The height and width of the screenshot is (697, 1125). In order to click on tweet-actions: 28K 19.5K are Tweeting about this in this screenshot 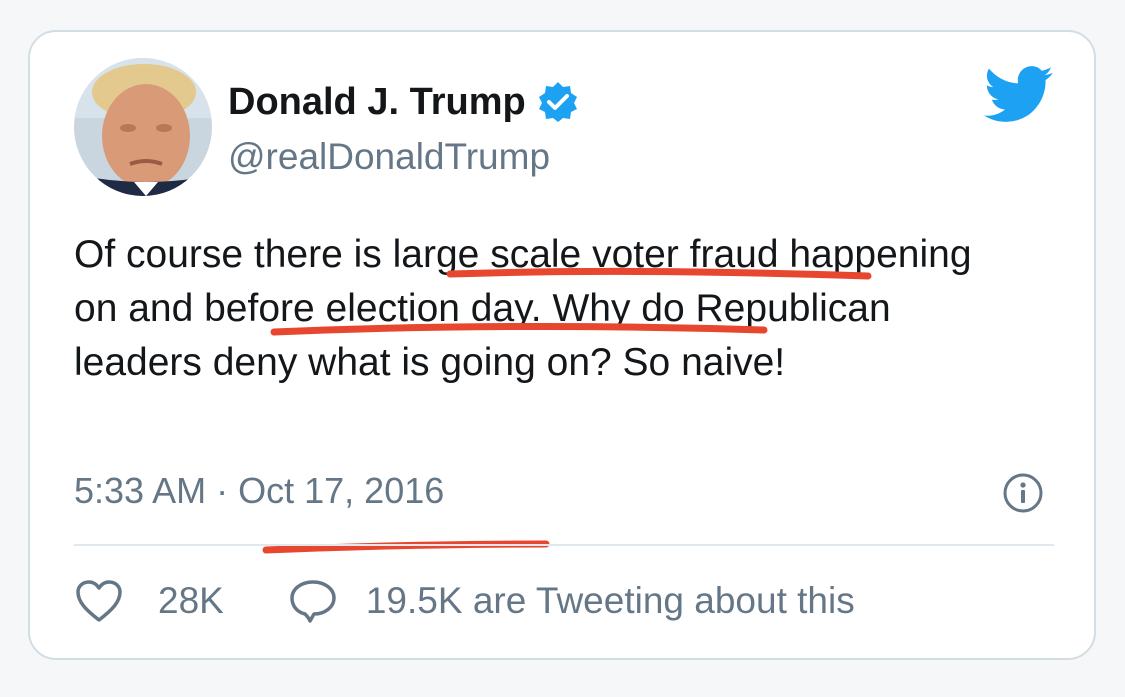, I will do `click(464, 601)`.